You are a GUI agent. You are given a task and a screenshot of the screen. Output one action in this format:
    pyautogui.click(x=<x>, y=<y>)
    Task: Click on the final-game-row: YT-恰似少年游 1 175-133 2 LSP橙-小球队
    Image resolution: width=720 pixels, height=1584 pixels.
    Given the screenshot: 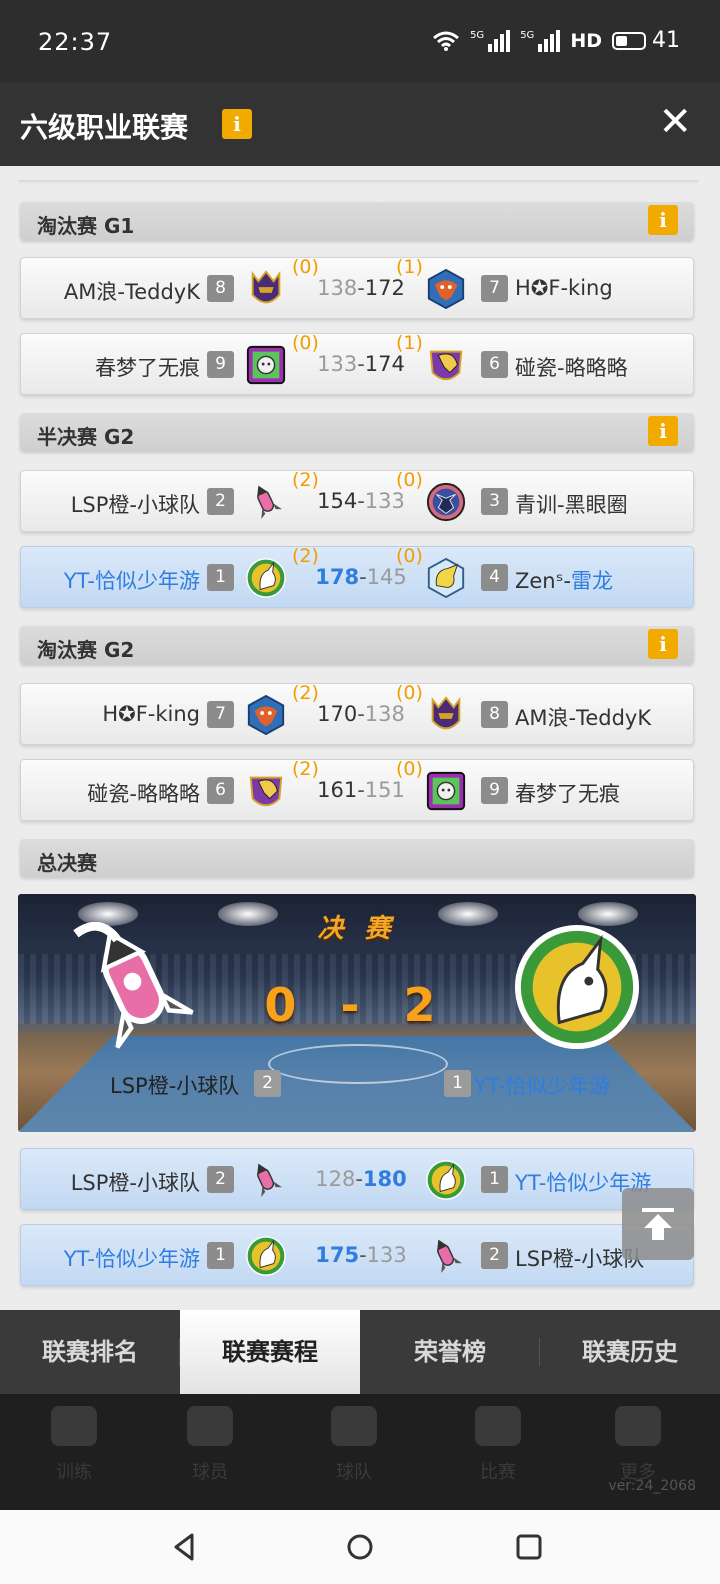 What is the action you would take?
    pyautogui.click(x=357, y=1255)
    